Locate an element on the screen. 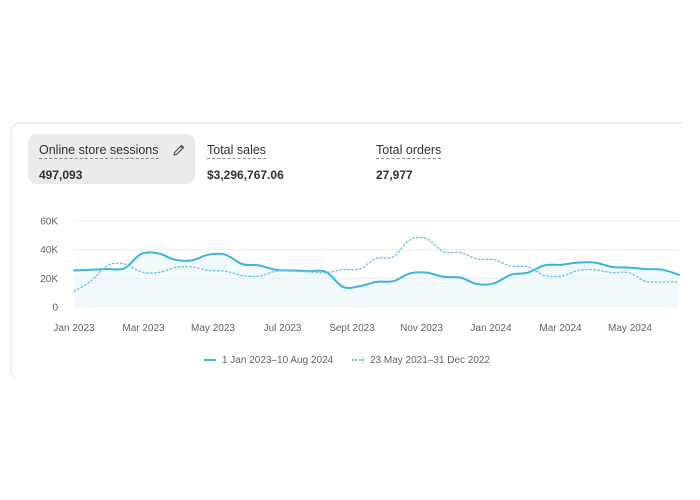  x-tick-label: Nov 2023 is located at coordinates (421, 328).